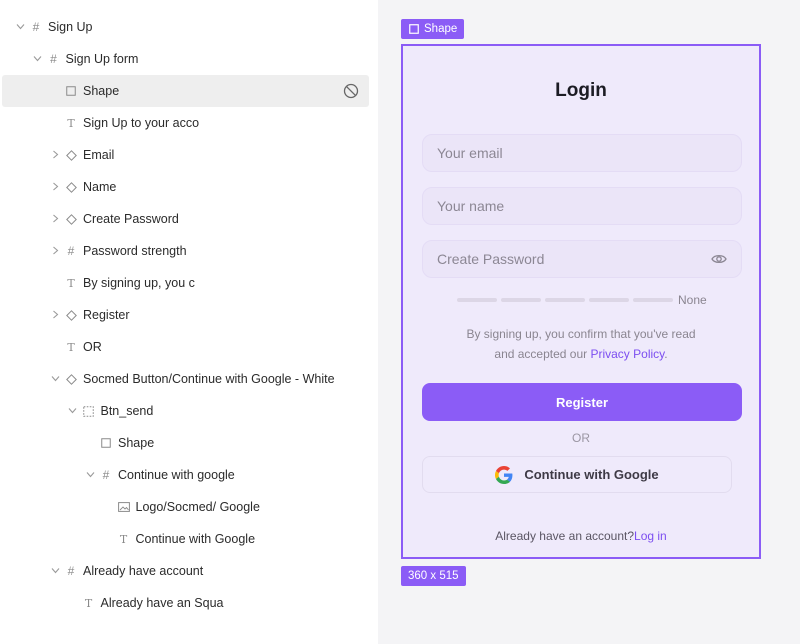 The image size is (800, 644). I want to click on layer-row: # Continue with google, so click(185, 475).